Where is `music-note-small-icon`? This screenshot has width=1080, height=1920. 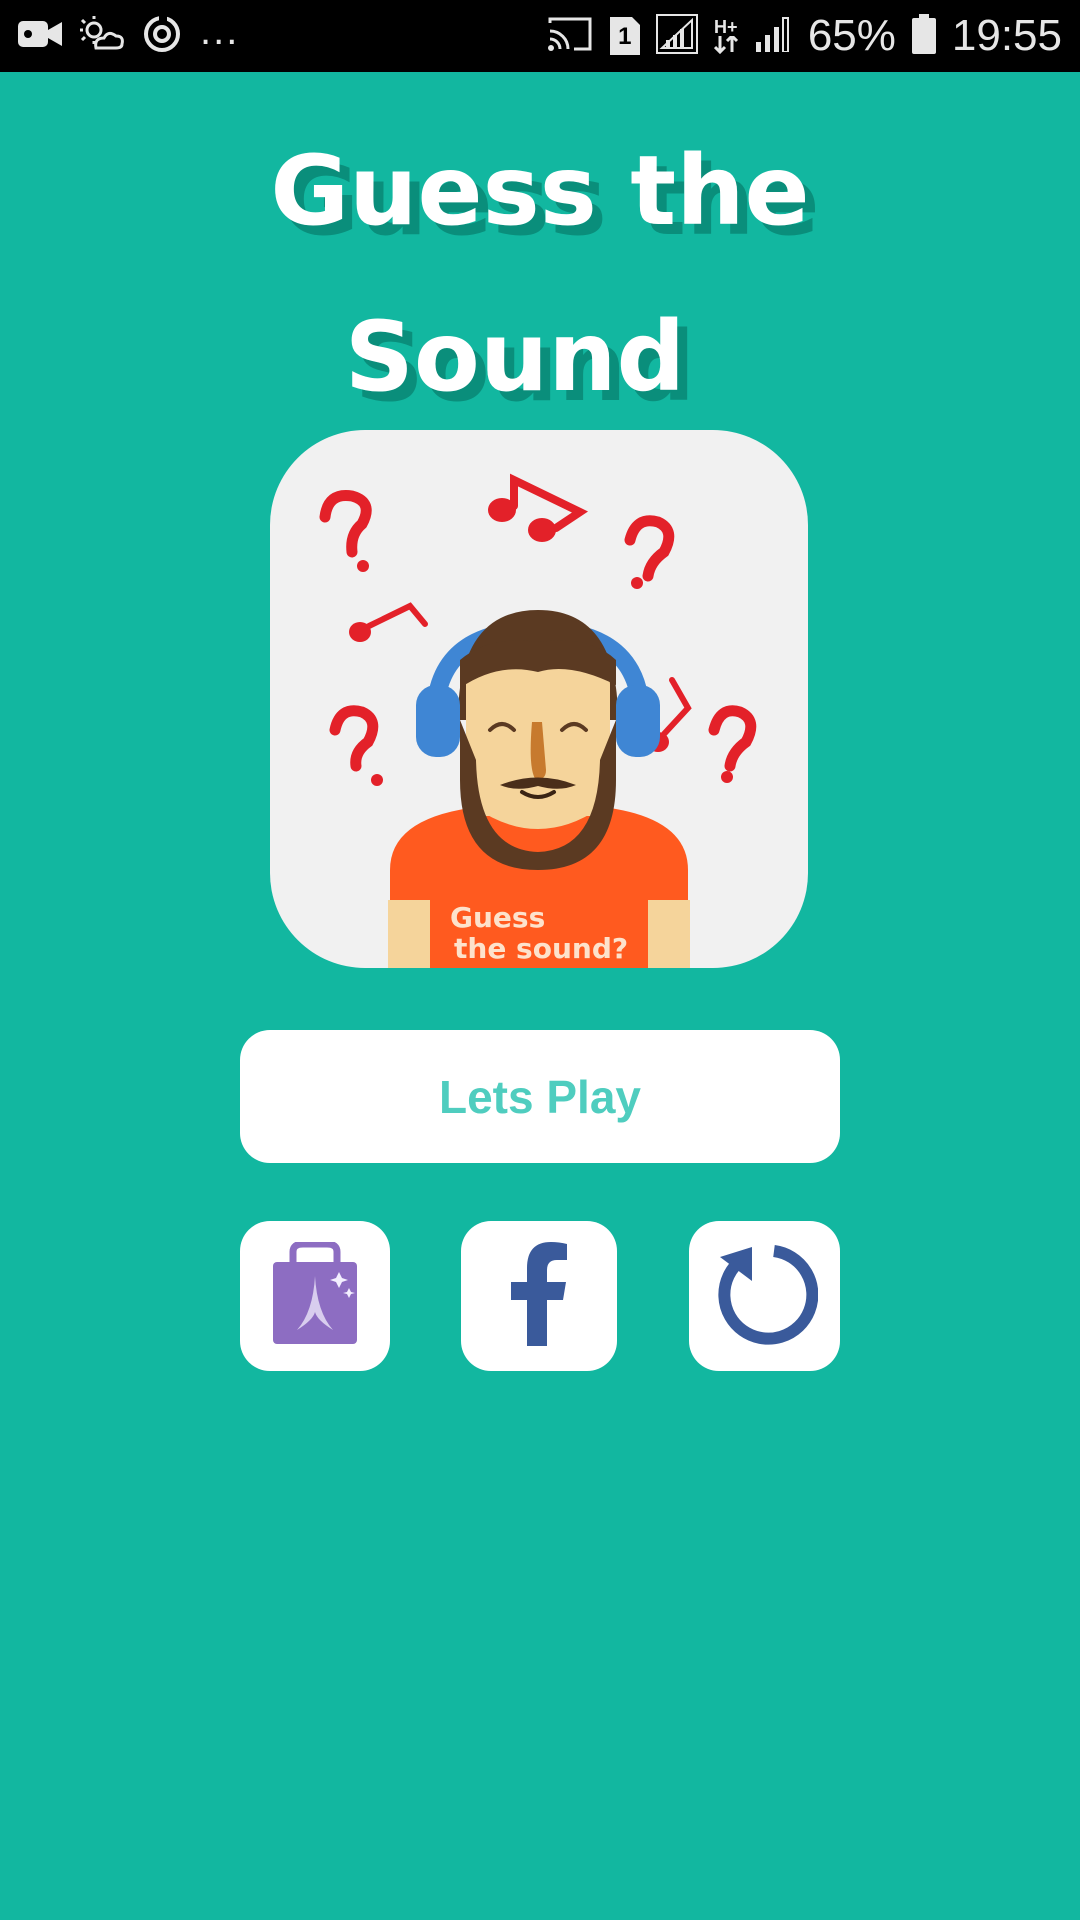 music-note-small-icon is located at coordinates (388, 622).